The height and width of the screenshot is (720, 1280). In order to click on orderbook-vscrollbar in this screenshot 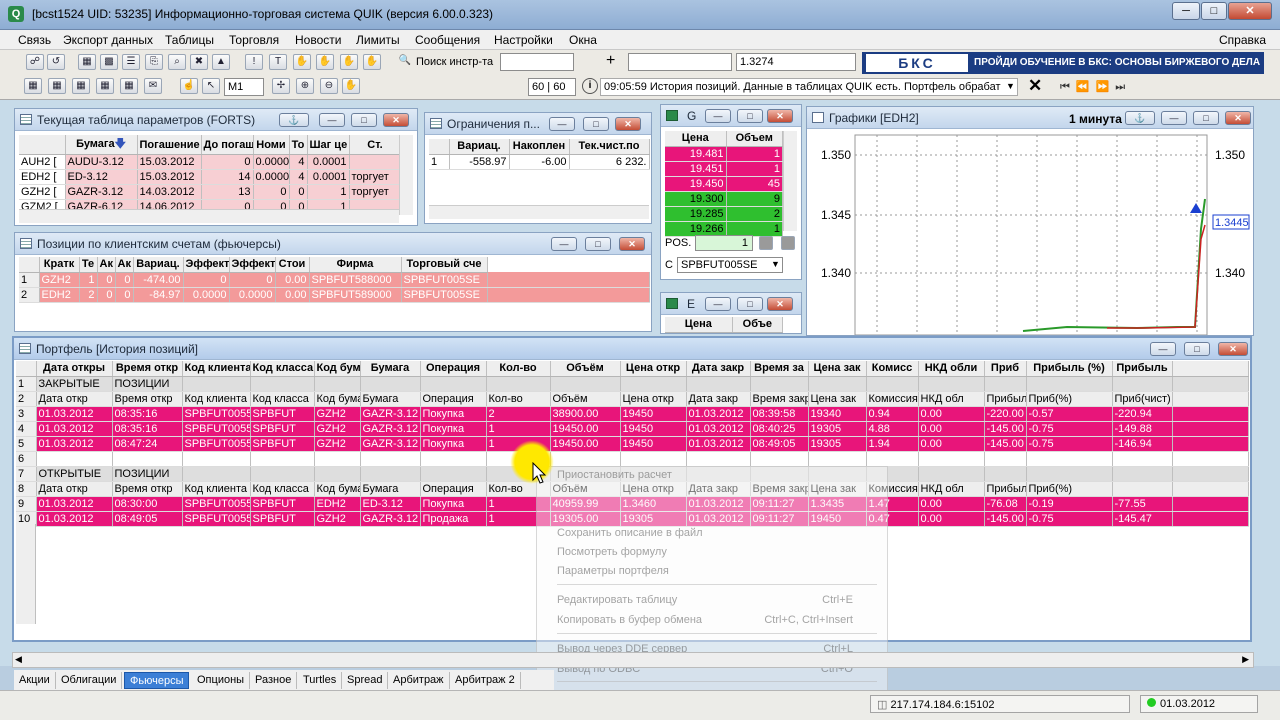, I will do `click(790, 181)`.